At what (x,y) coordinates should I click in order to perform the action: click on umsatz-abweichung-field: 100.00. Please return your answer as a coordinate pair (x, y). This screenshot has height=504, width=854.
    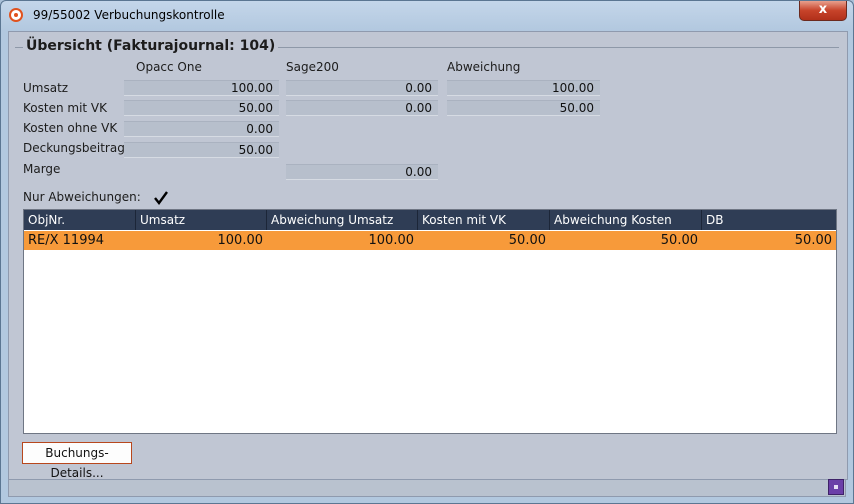
    Looking at the image, I should click on (523, 88).